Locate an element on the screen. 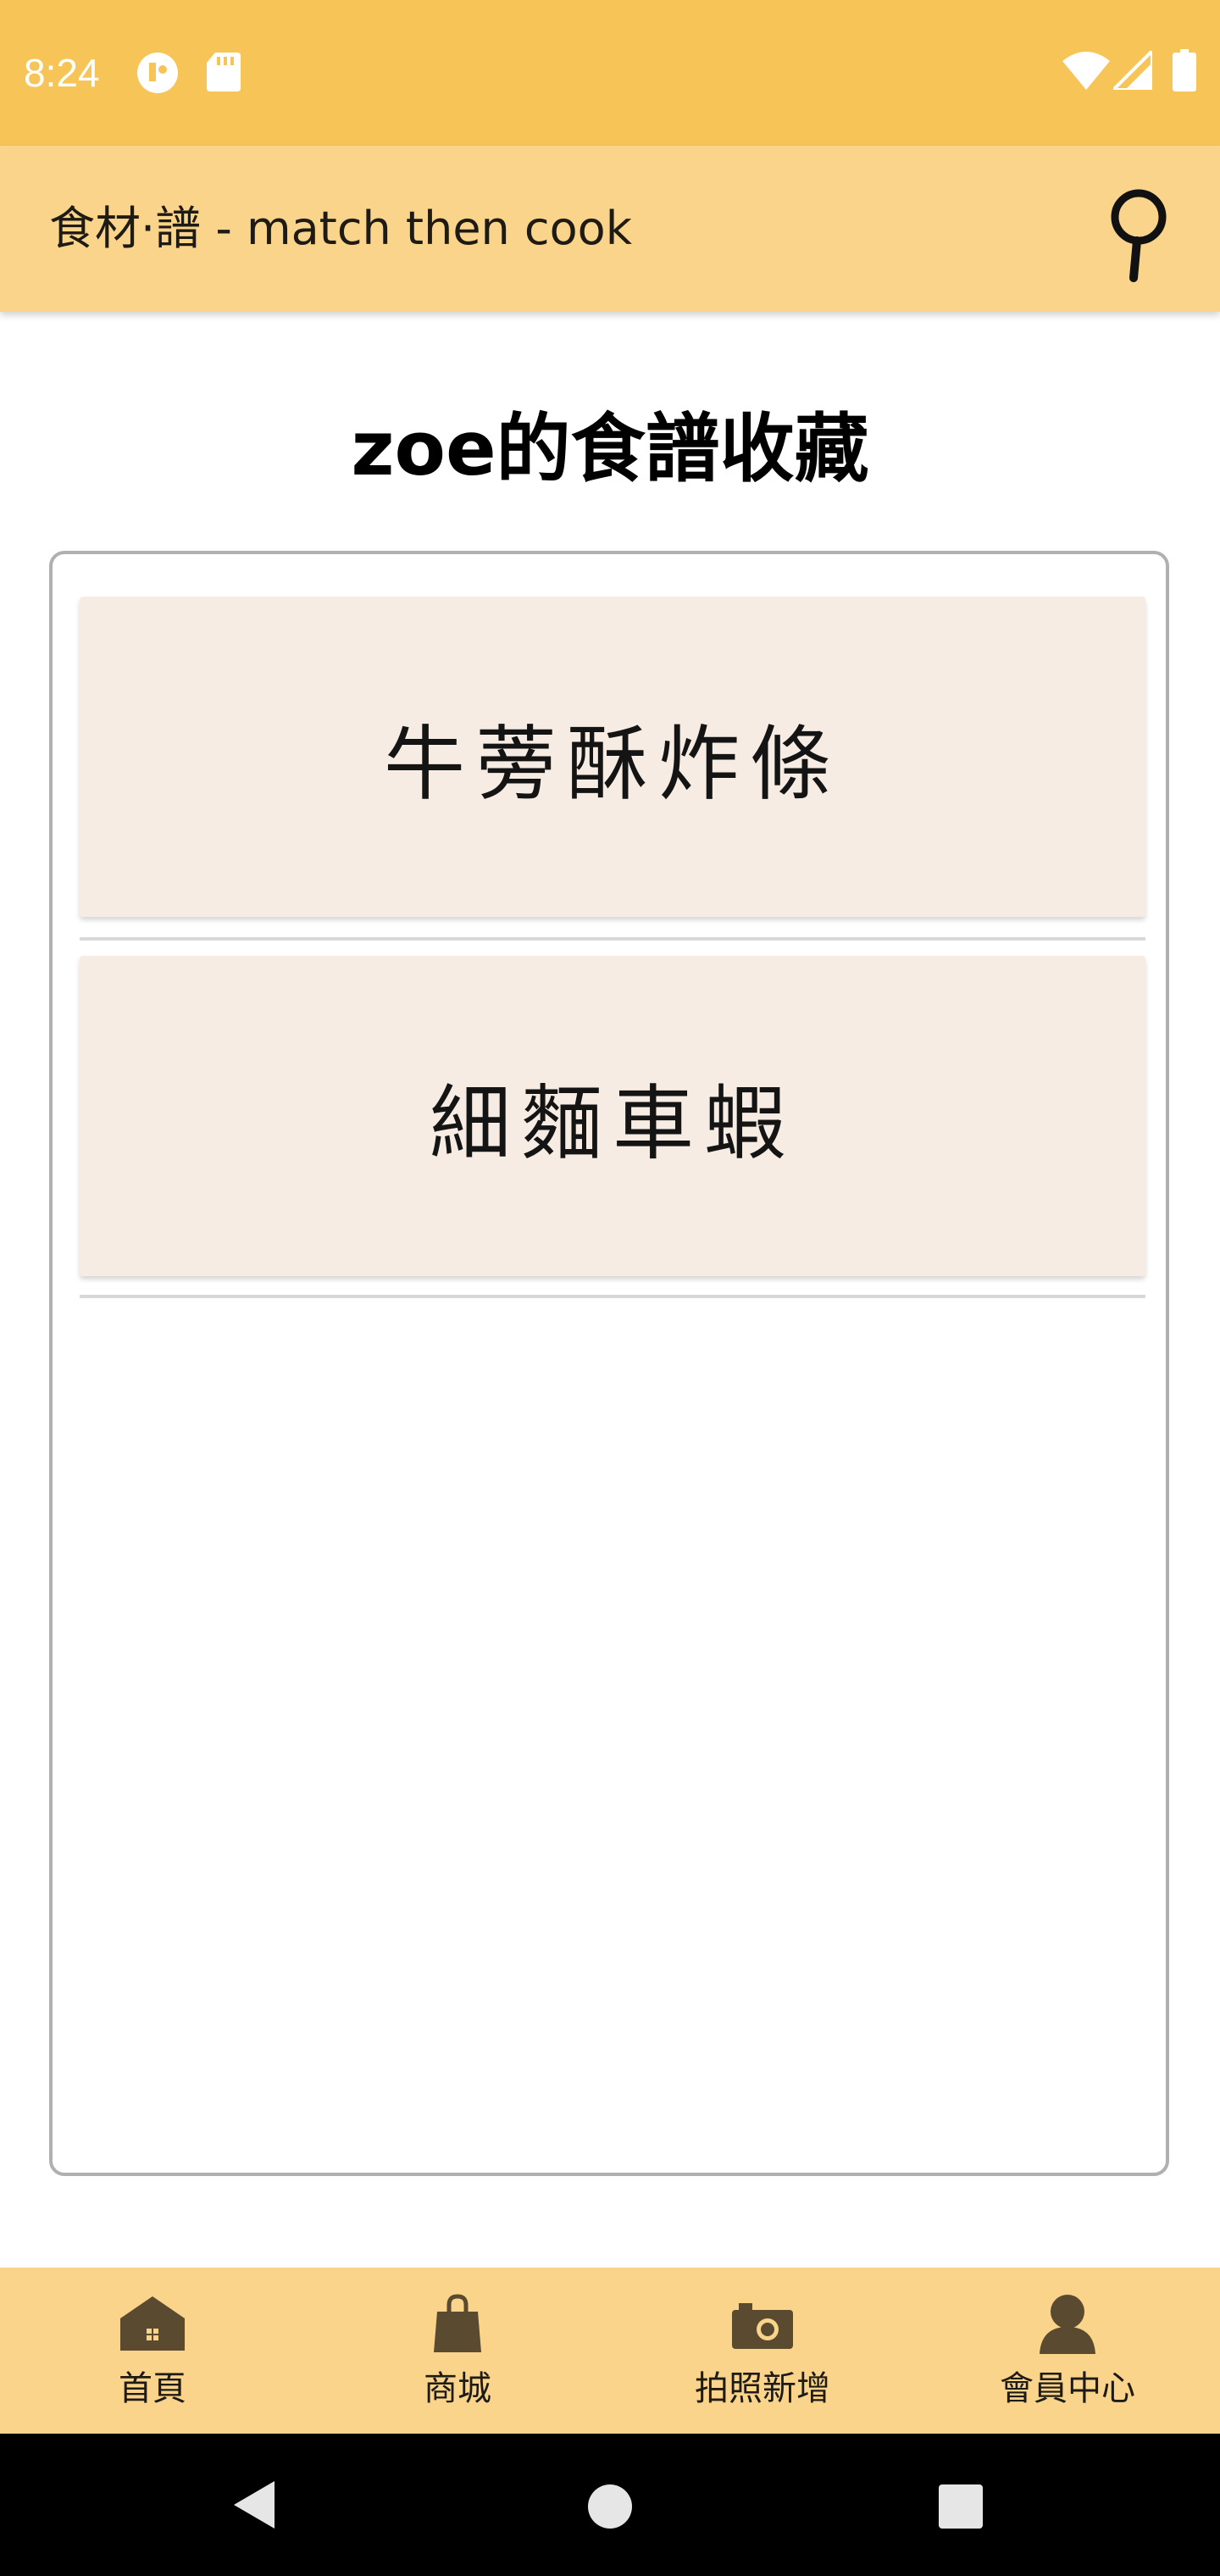 The image size is (1220, 2576). shopping-bag-icon is located at coordinates (457, 2323).